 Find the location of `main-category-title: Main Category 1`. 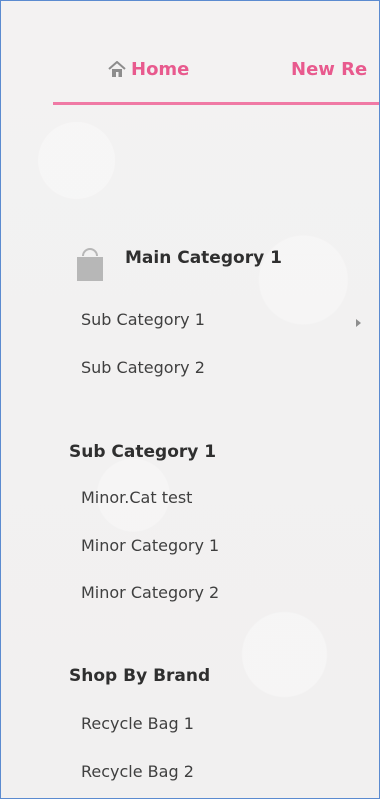

main-category-title: Main Category 1 is located at coordinates (203, 258).